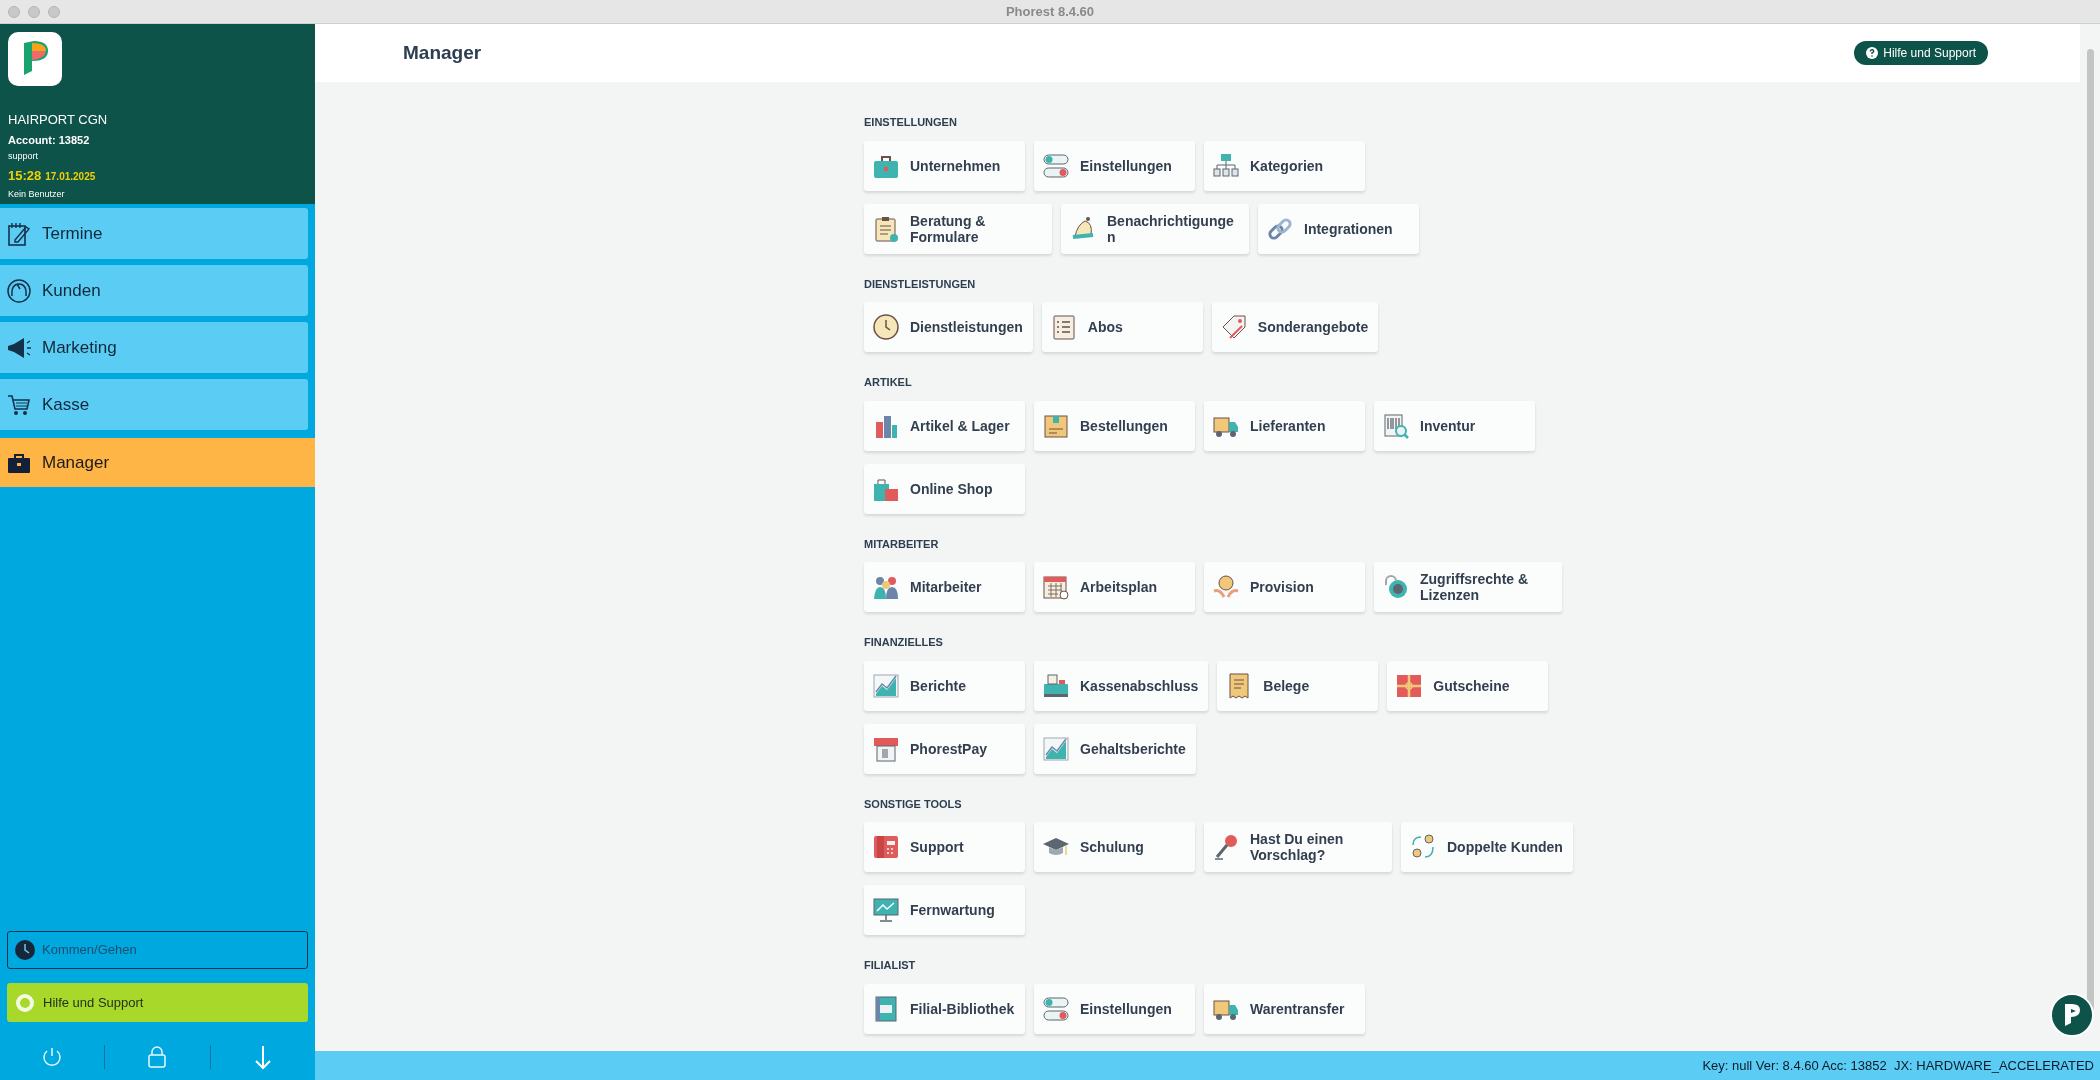 This screenshot has width=2100, height=1080. What do you see at coordinates (944, 910) in the screenshot?
I see `manager-tile: Fernwartung` at bounding box center [944, 910].